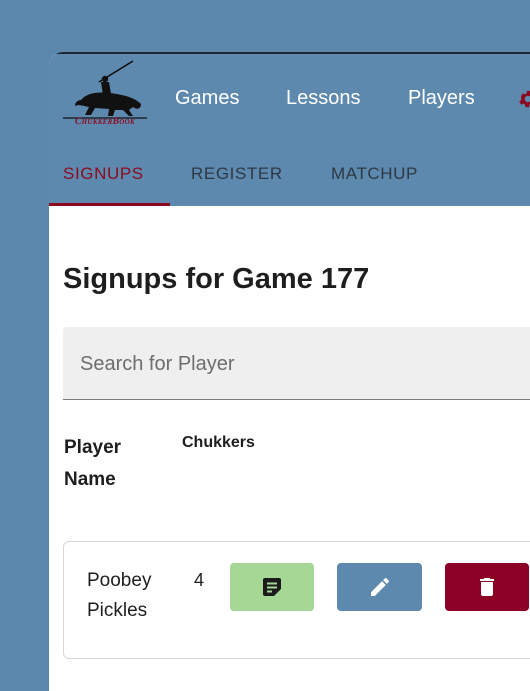  I want to click on logo-text: ChukkerBook, so click(105, 122).